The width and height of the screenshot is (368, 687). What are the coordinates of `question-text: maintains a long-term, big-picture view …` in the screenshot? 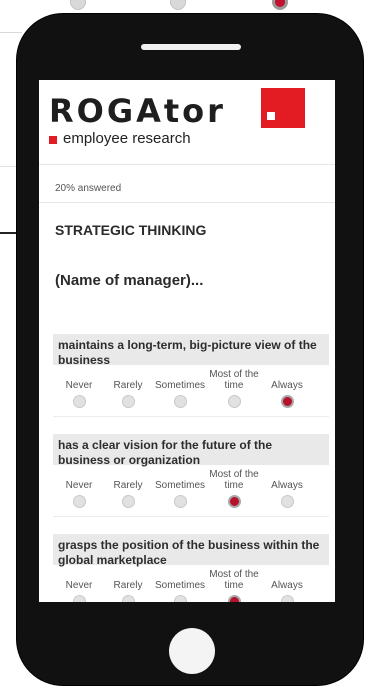 It's located at (191, 350).